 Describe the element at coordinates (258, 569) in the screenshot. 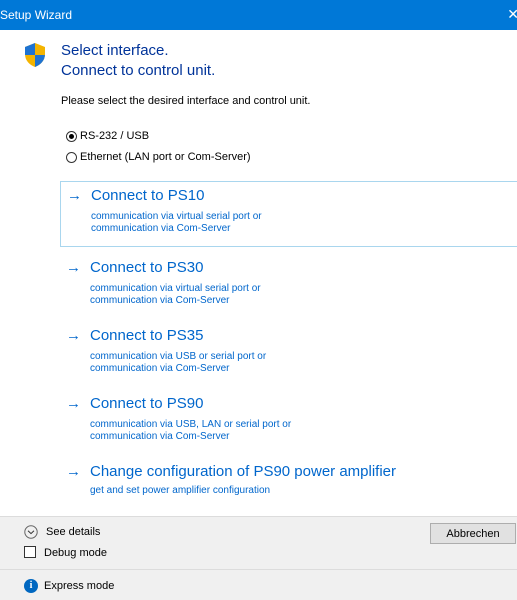

I see `footer-divider` at that location.